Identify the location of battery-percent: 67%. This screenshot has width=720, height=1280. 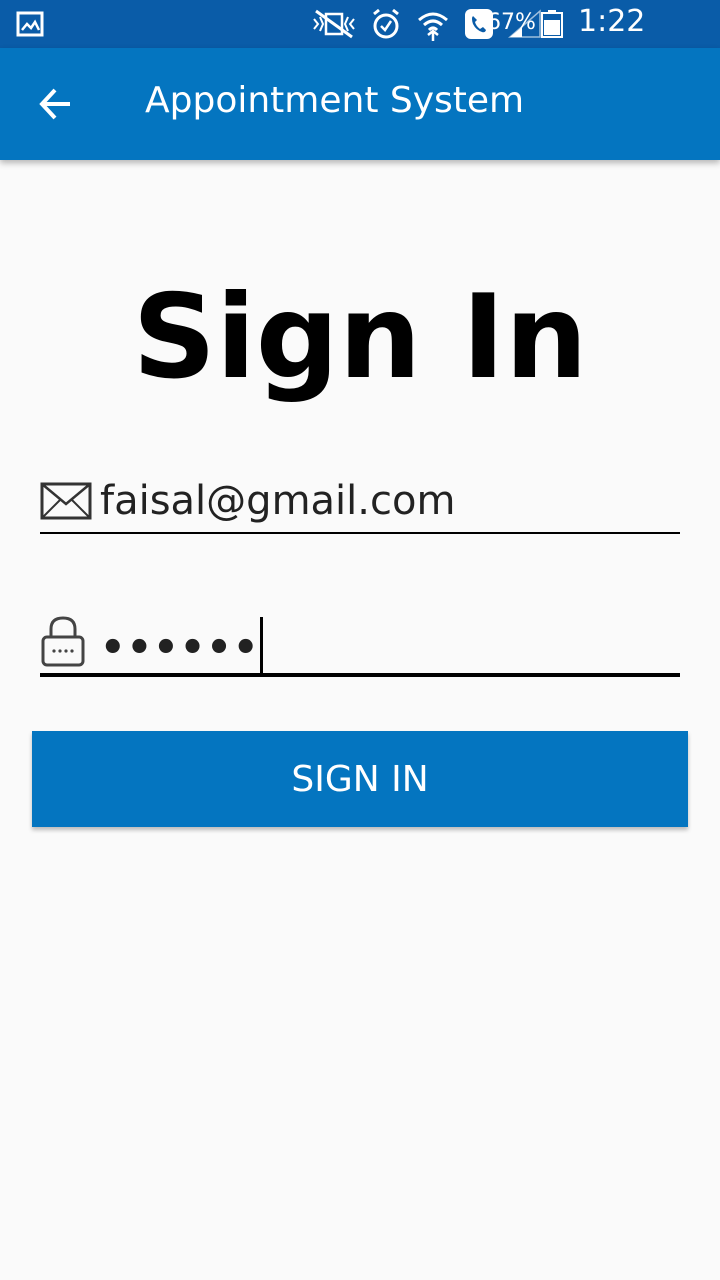
(511, 22).